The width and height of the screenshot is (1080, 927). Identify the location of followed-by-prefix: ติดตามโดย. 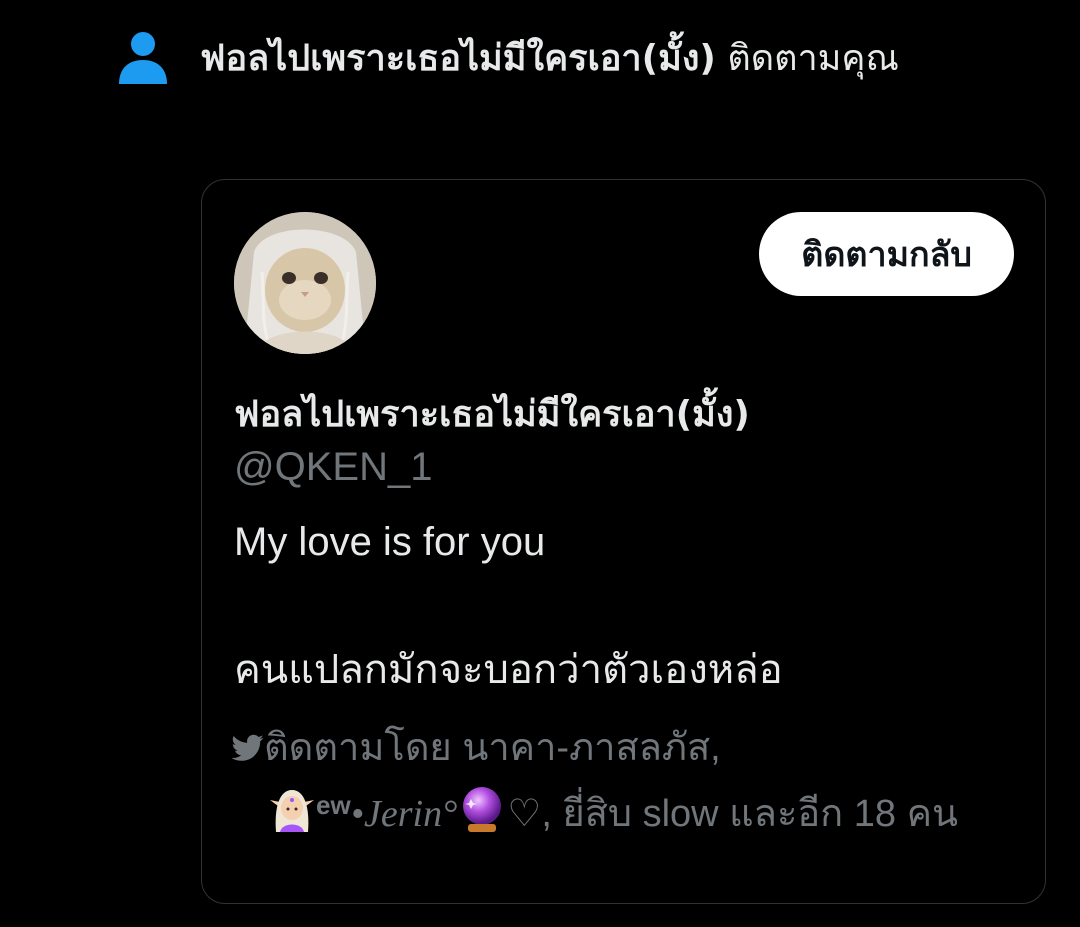
(358, 748).